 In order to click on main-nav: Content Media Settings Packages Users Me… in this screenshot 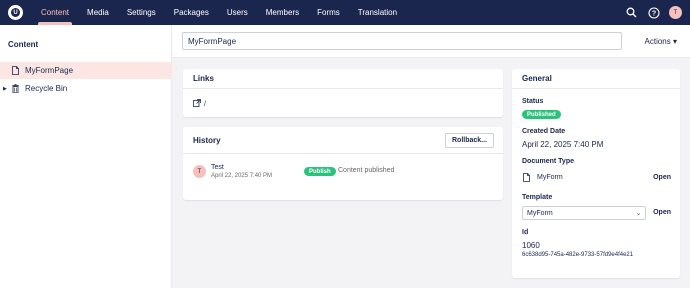, I will do `click(219, 12)`.